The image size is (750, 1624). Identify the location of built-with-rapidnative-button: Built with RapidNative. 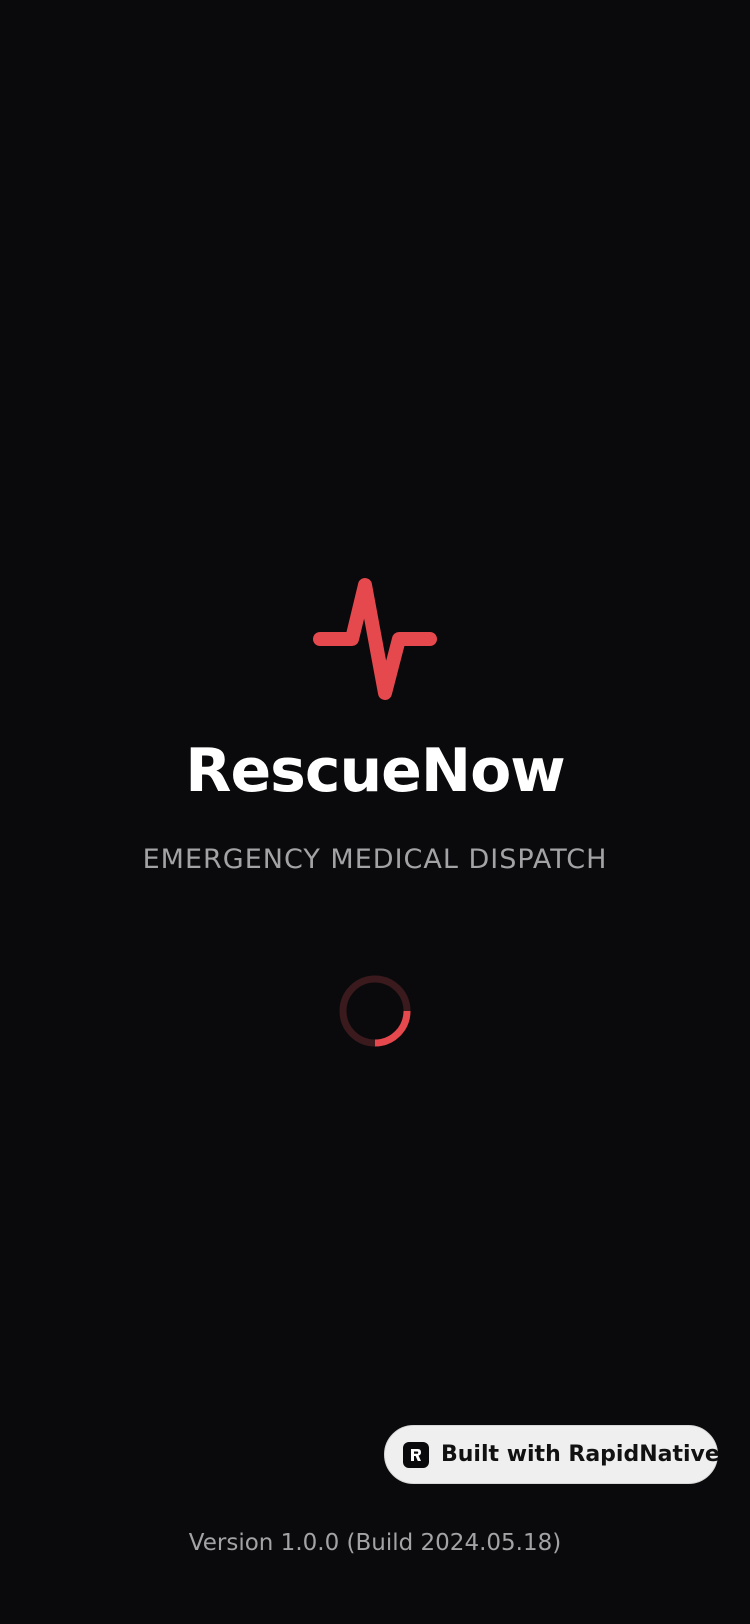
(552, 1454).